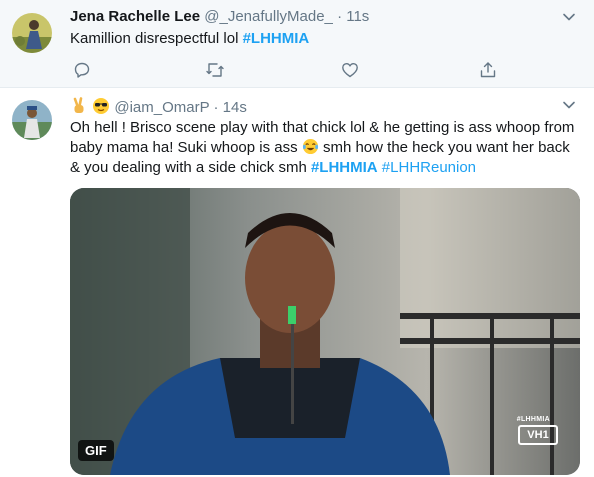  I want to click on action-bar, so click(290, 70).